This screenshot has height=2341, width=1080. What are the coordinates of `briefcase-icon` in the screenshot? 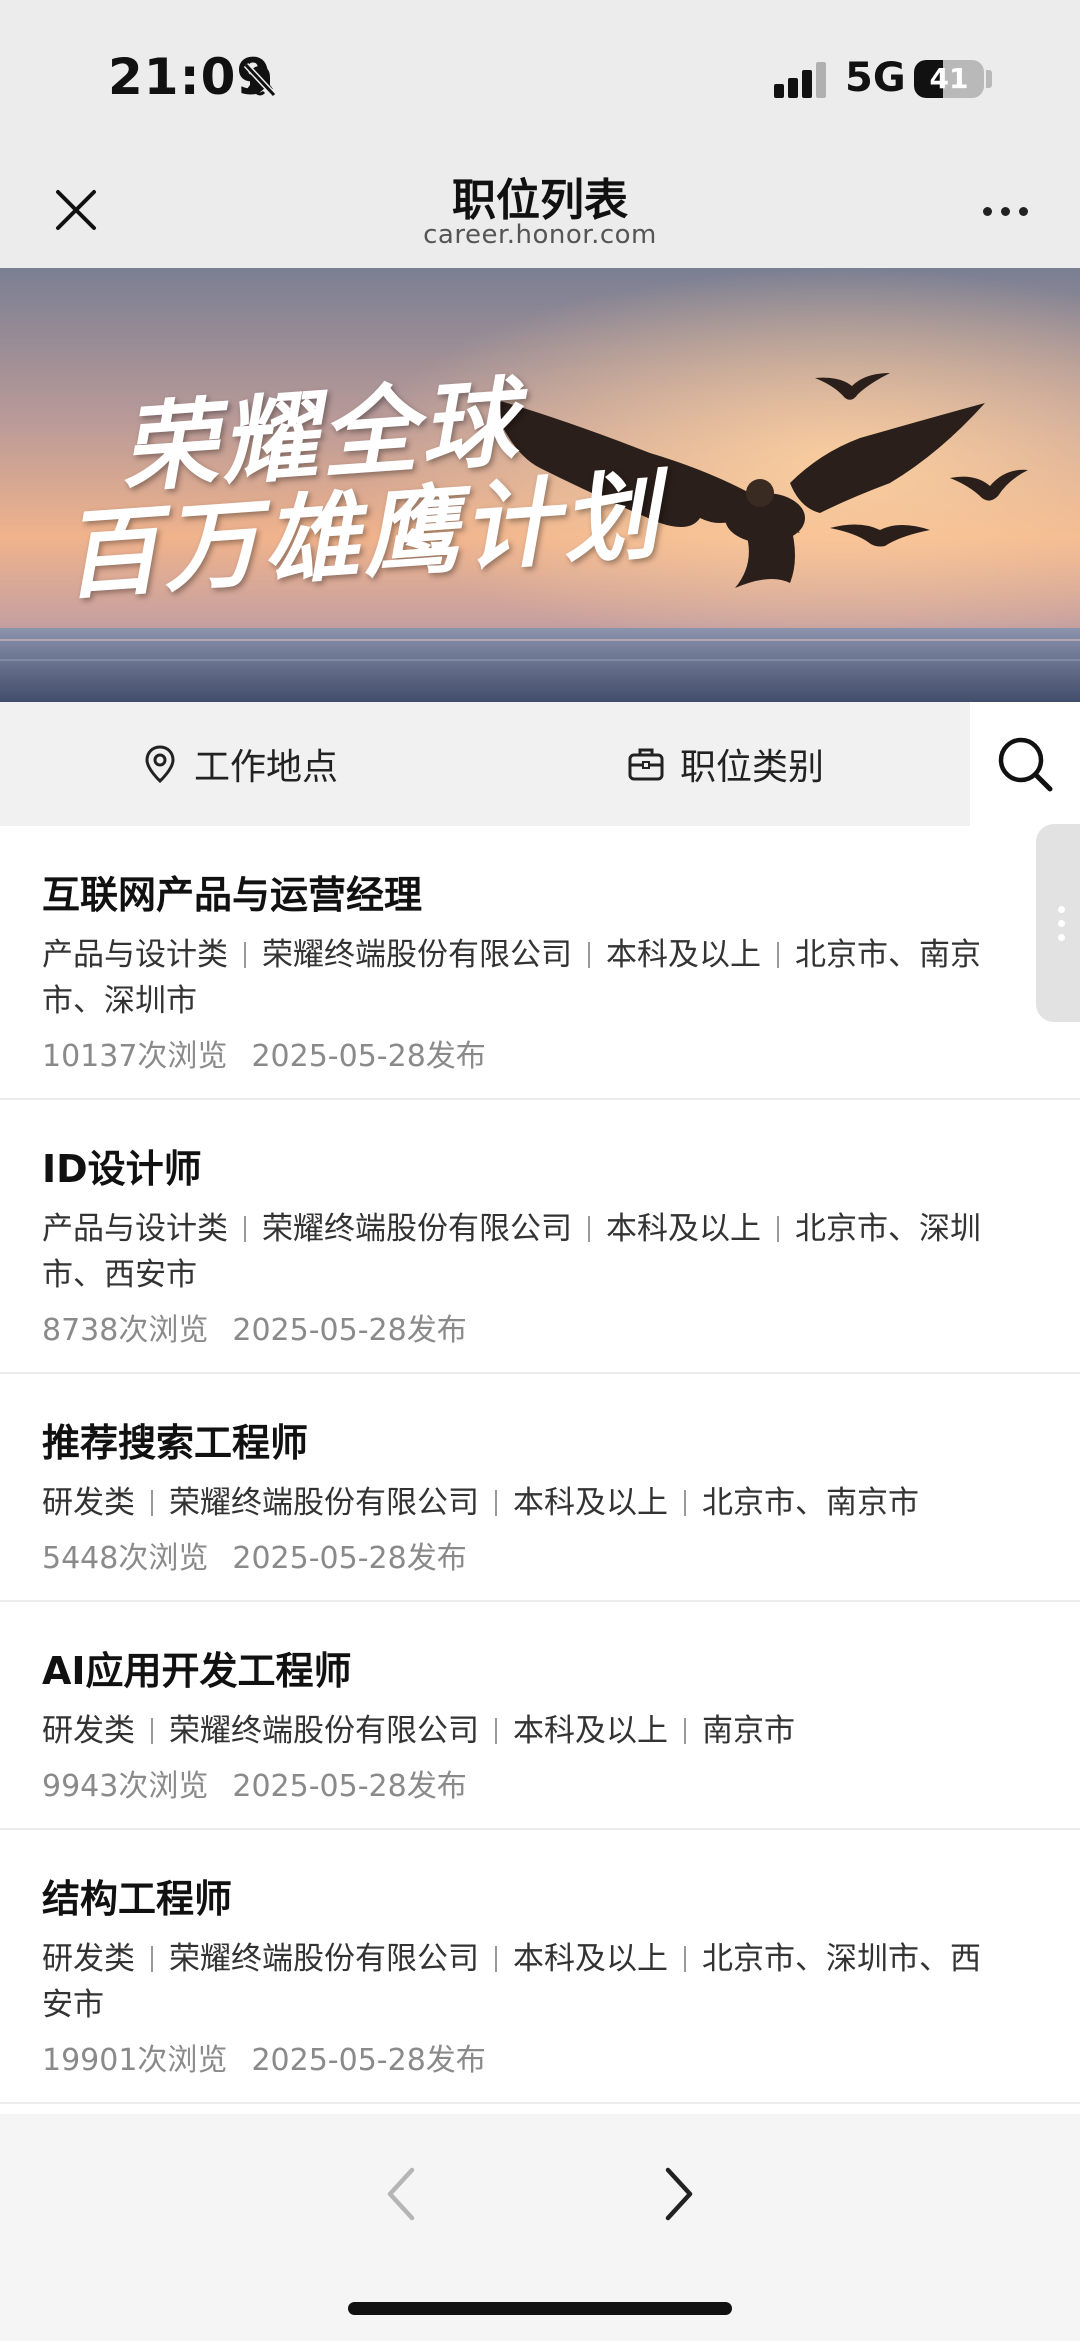 It's located at (646, 764).